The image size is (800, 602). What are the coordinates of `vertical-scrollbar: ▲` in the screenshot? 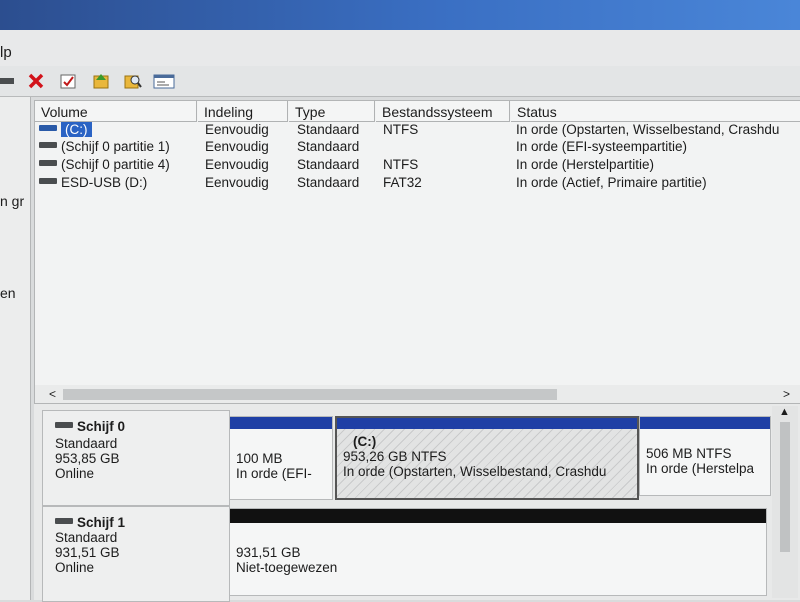 It's located at (785, 502).